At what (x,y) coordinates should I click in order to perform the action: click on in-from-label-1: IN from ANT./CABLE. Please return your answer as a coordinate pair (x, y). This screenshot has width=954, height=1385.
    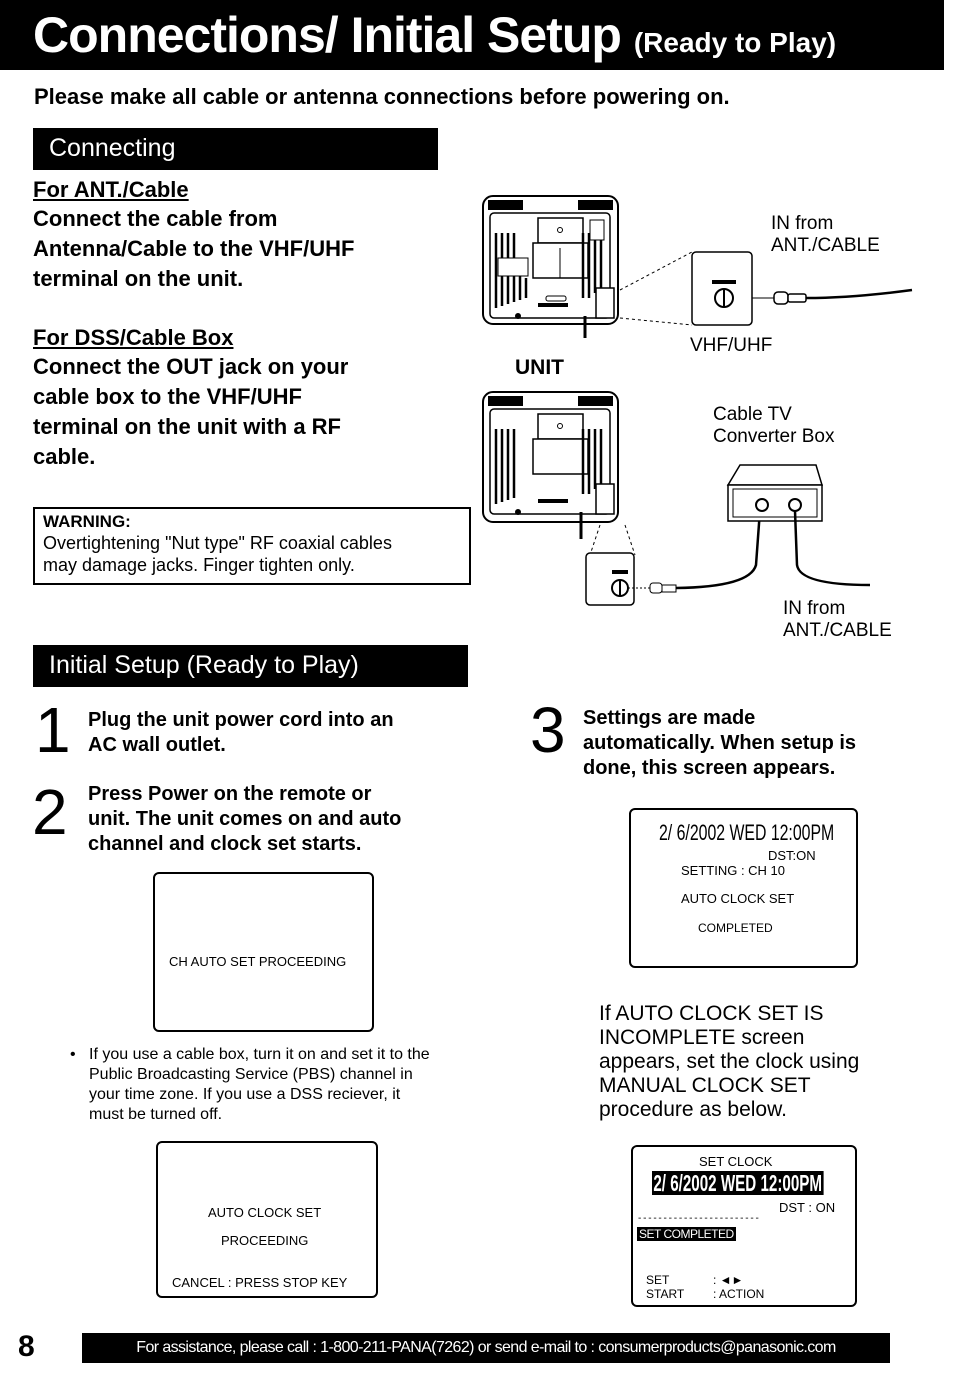
    Looking at the image, I should click on (825, 235).